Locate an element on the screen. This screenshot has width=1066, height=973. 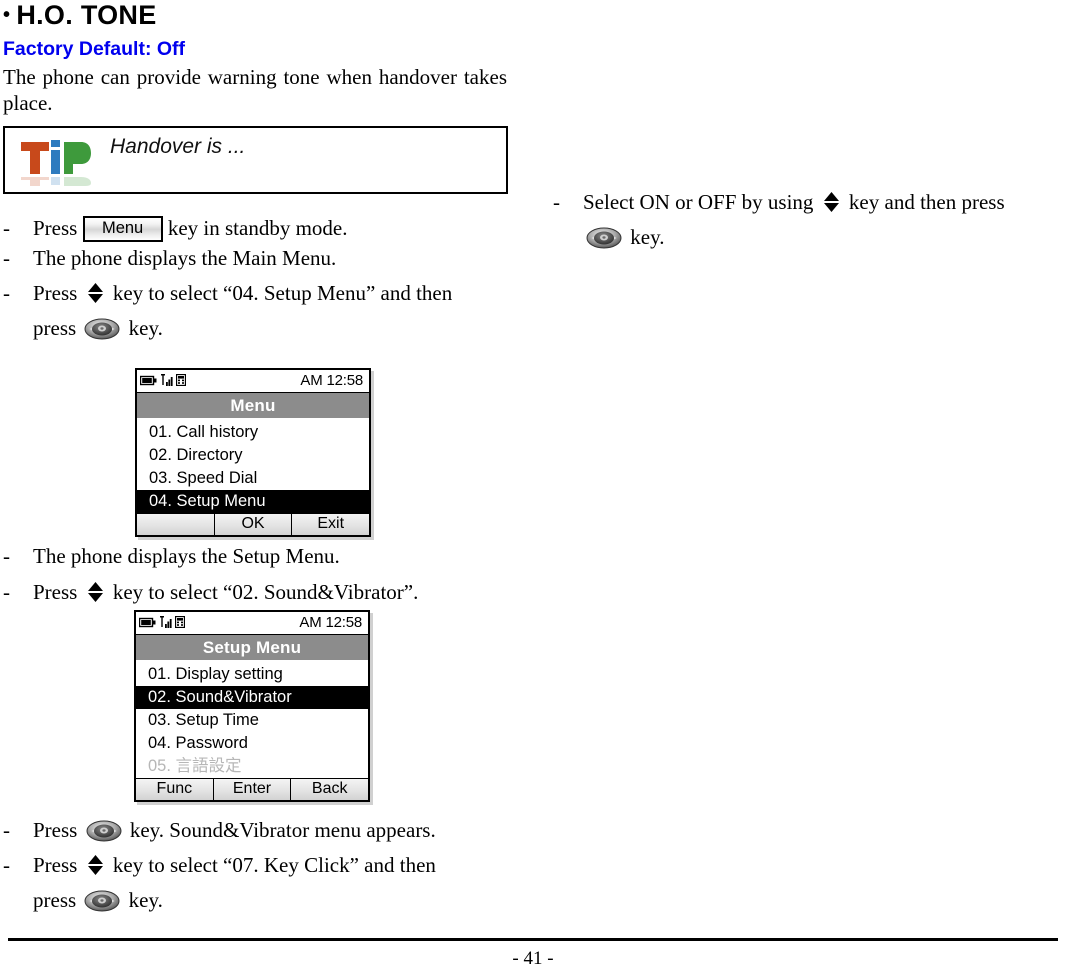
step-text-b: key to select “02. Sound&Vibrator”. is located at coordinates (265, 592).